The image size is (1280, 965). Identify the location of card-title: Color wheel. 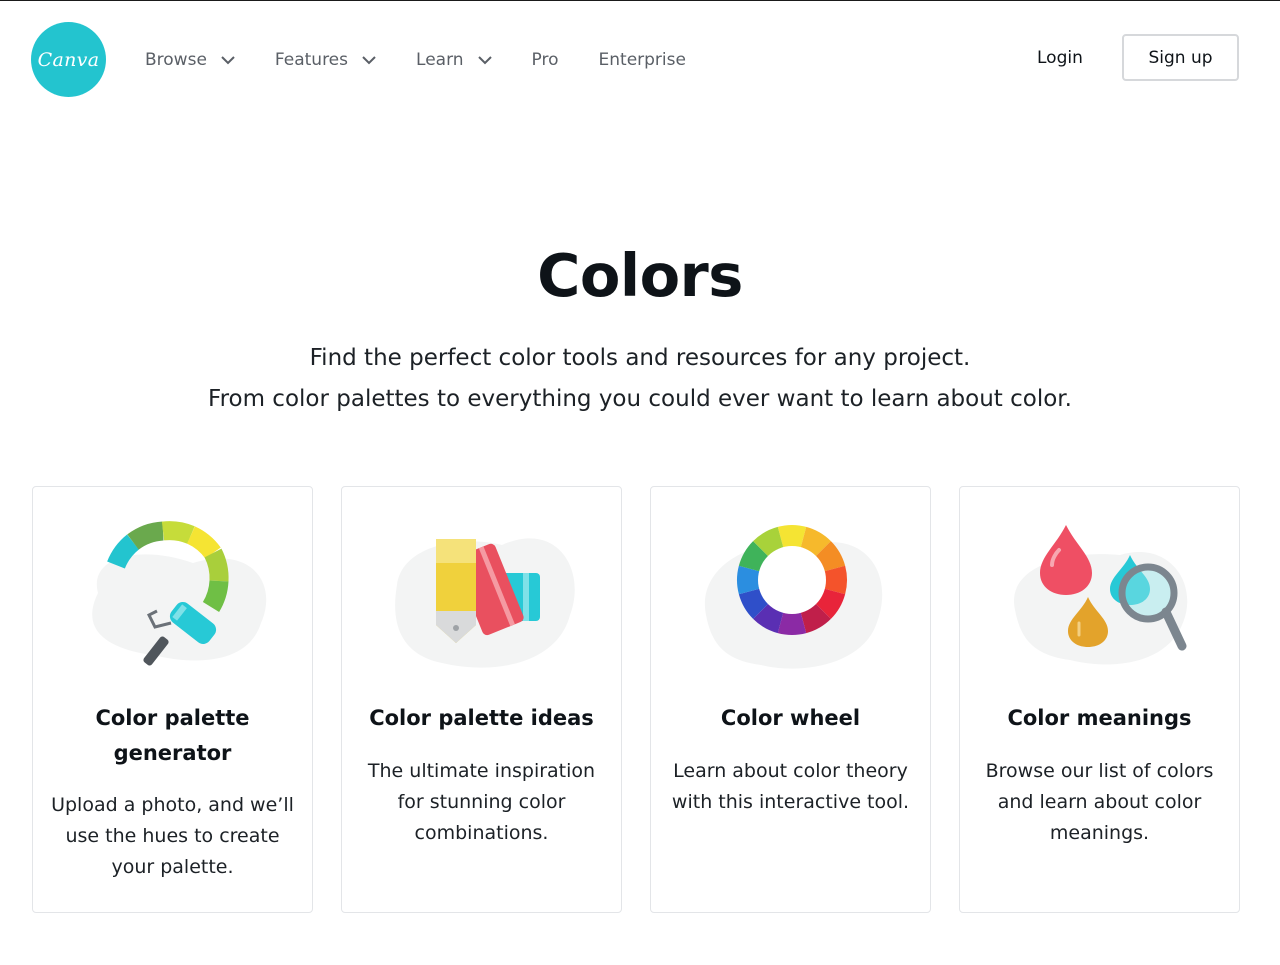
(790, 718).